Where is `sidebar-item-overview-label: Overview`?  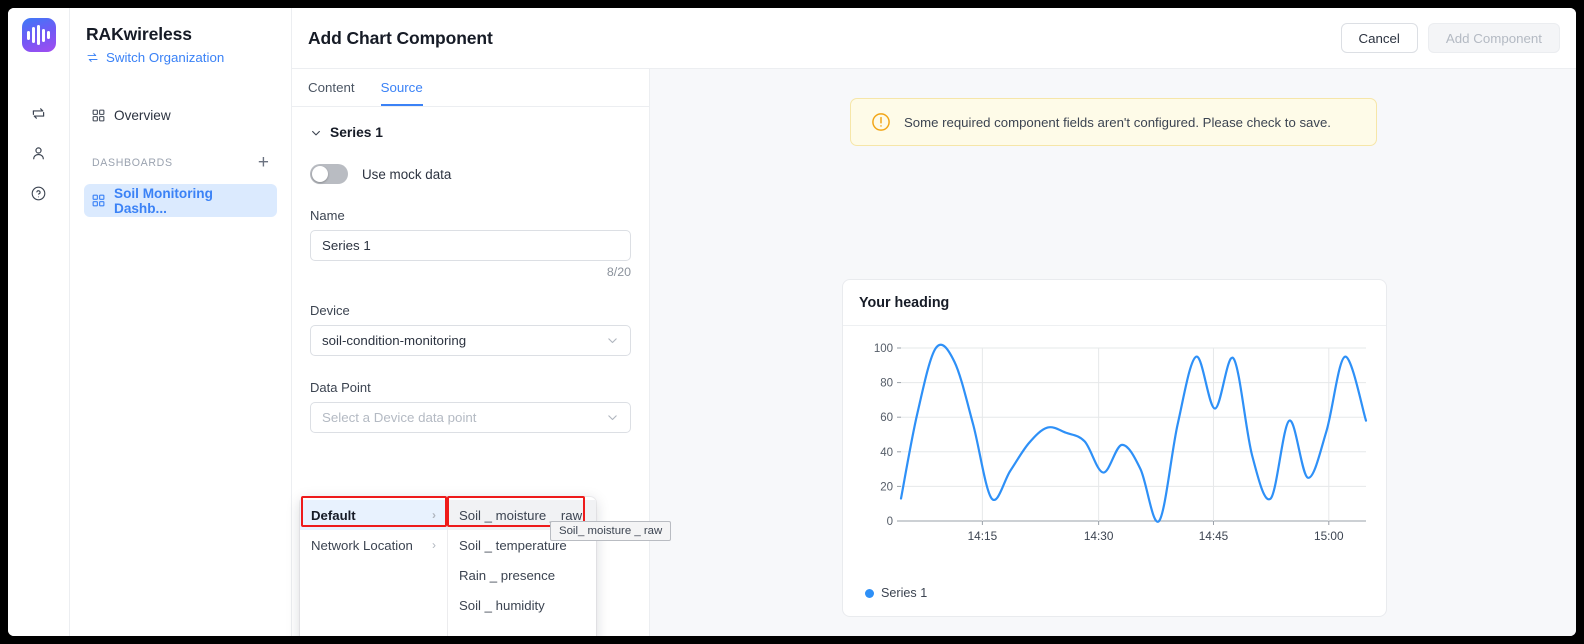 sidebar-item-overview-label: Overview is located at coordinates (142, 115).